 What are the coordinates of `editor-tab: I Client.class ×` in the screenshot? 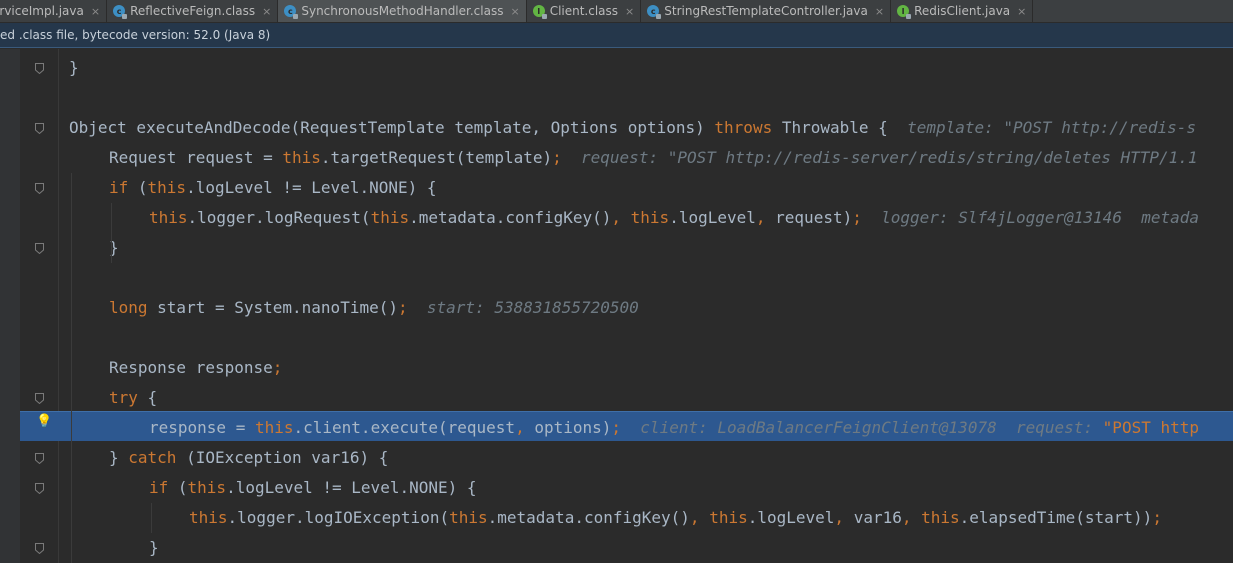 It's located at (584, 11).